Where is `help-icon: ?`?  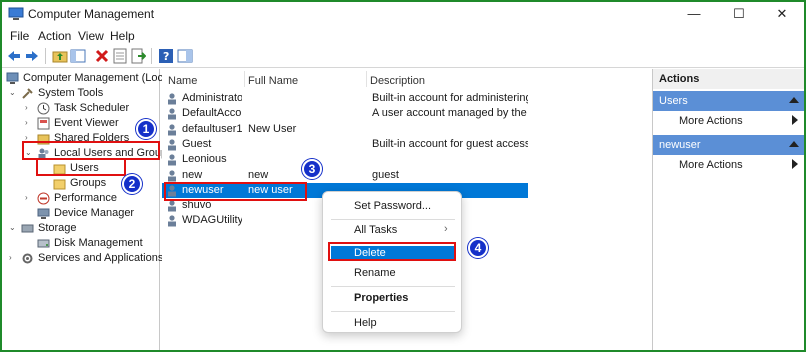
help-icon: ? is located at coordinates (166, 56).